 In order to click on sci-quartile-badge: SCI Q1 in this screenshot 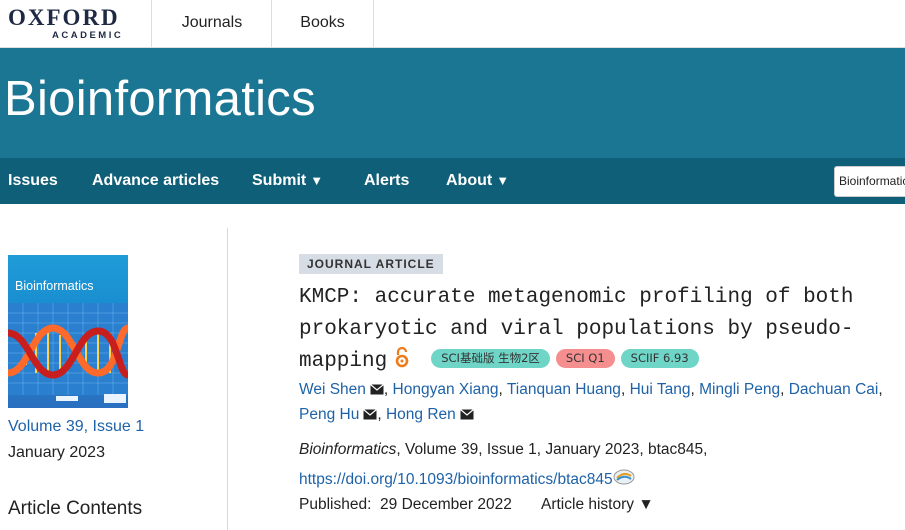, I will do `click(585, 358)`.